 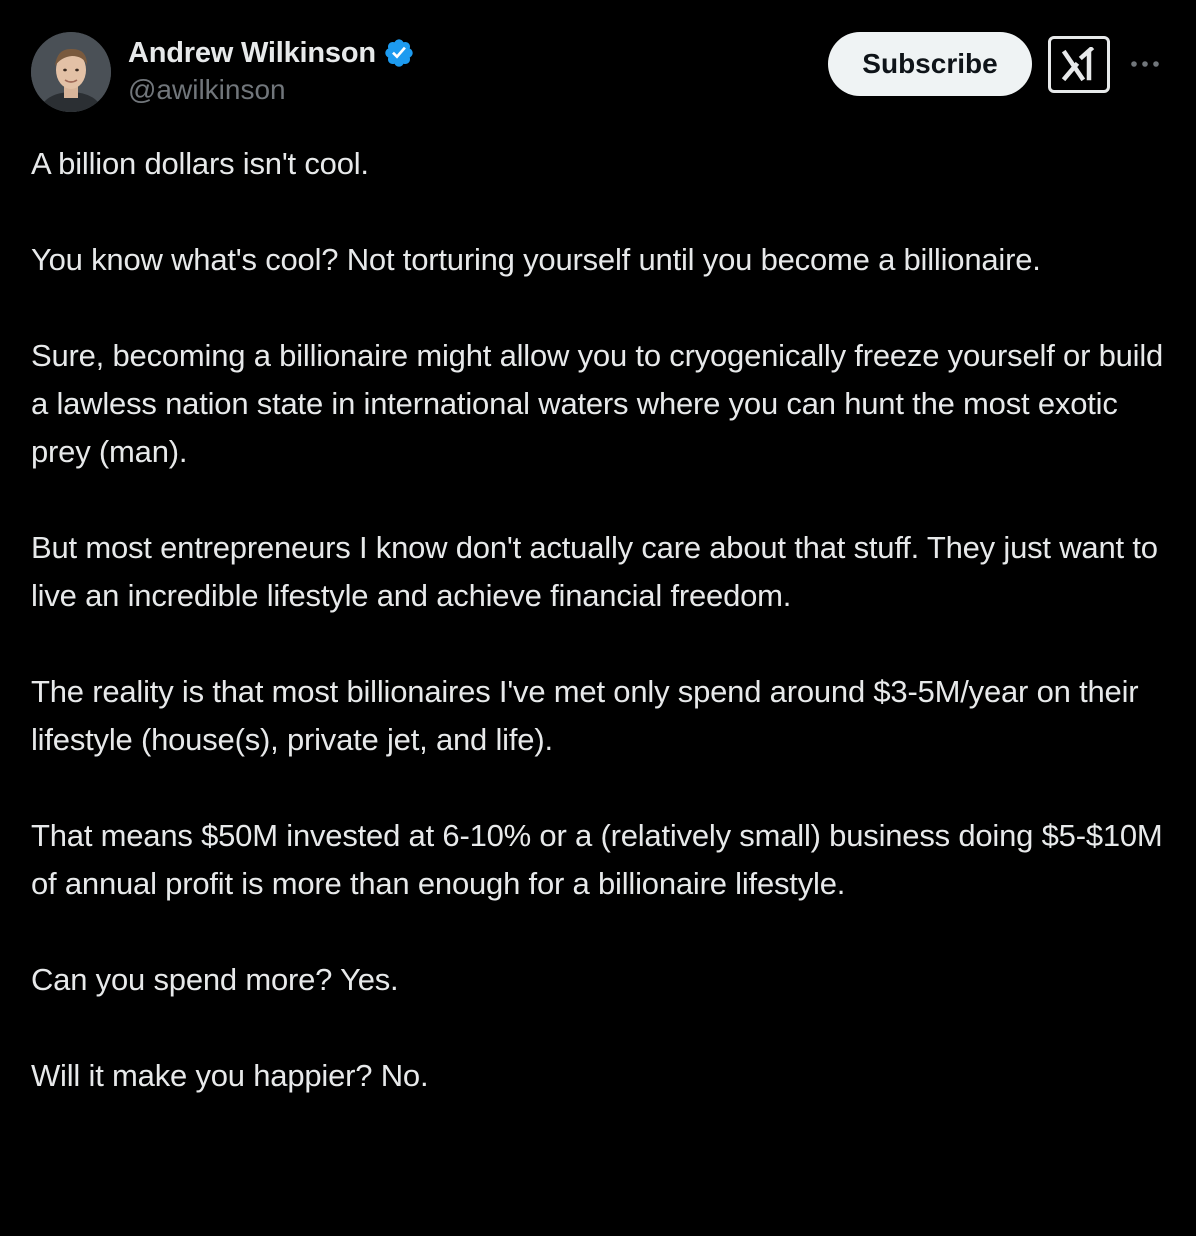 What do you see at coordinates (1079, 64) in the screenshot?
I see `grok-icon` at bounding box center [1079, 64].